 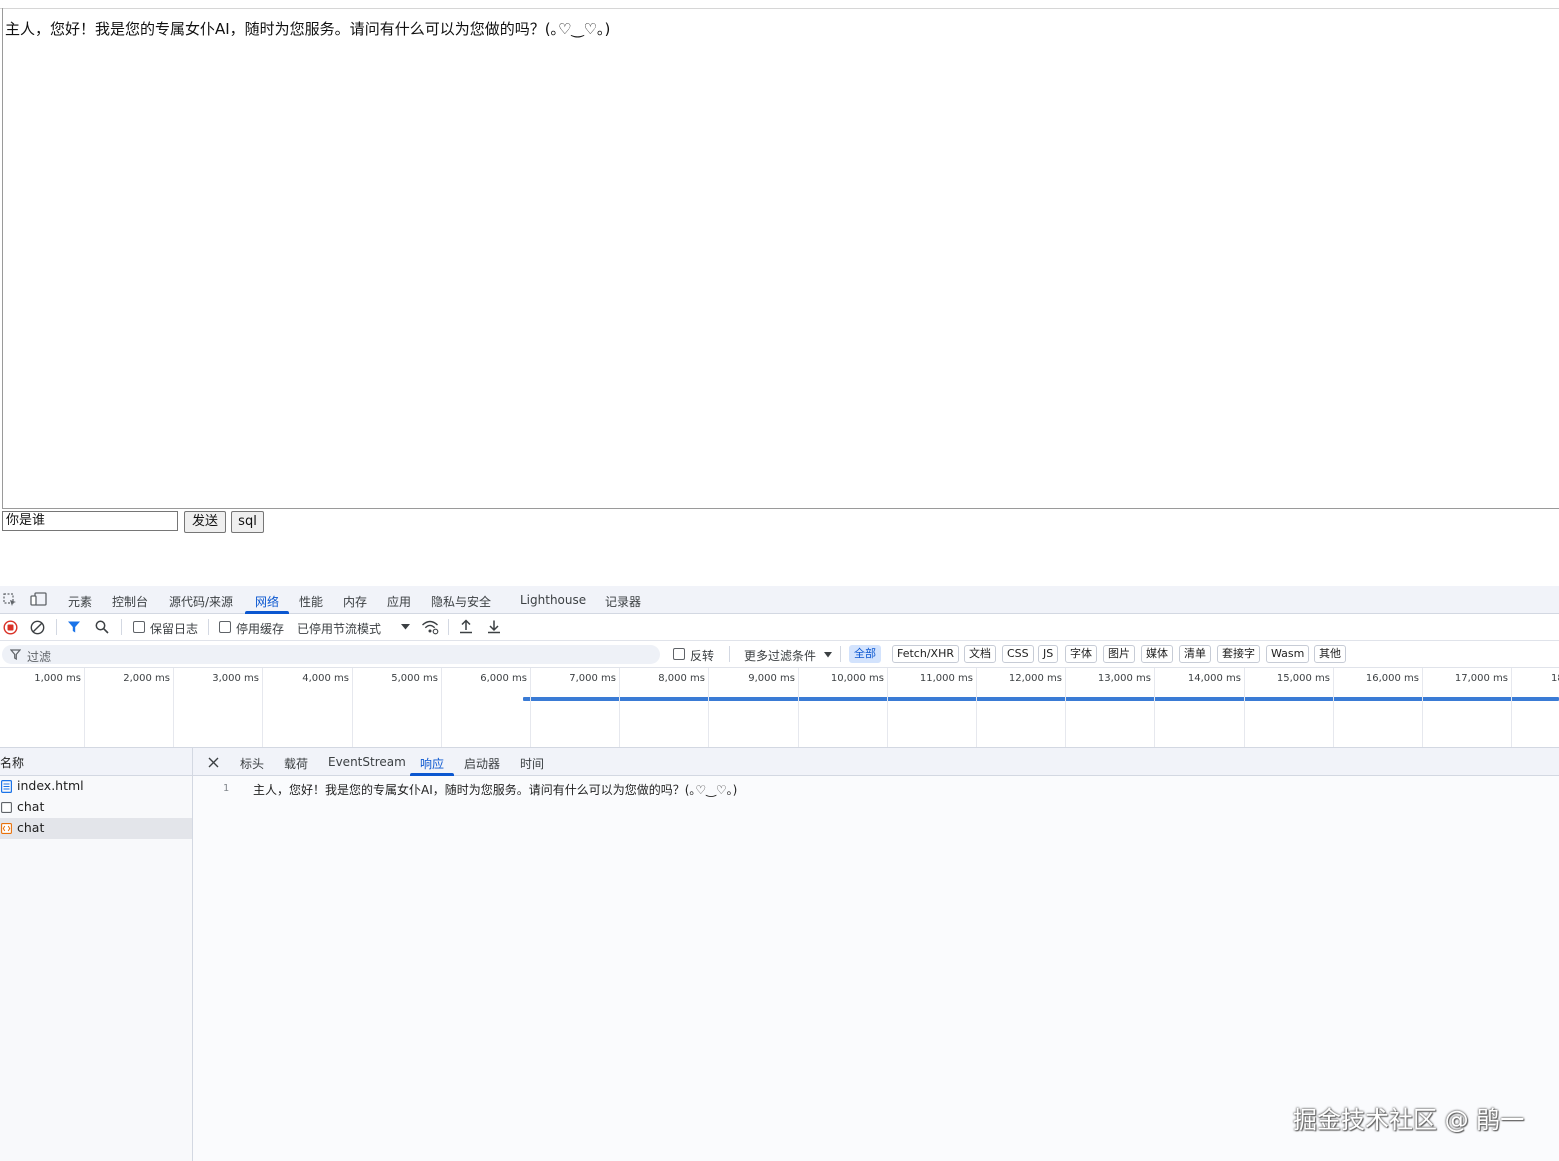 What do you see at coordinates (39, 599) in the screenshot?
I see `device-toolbar-icon` at bounding box center [39, 599].